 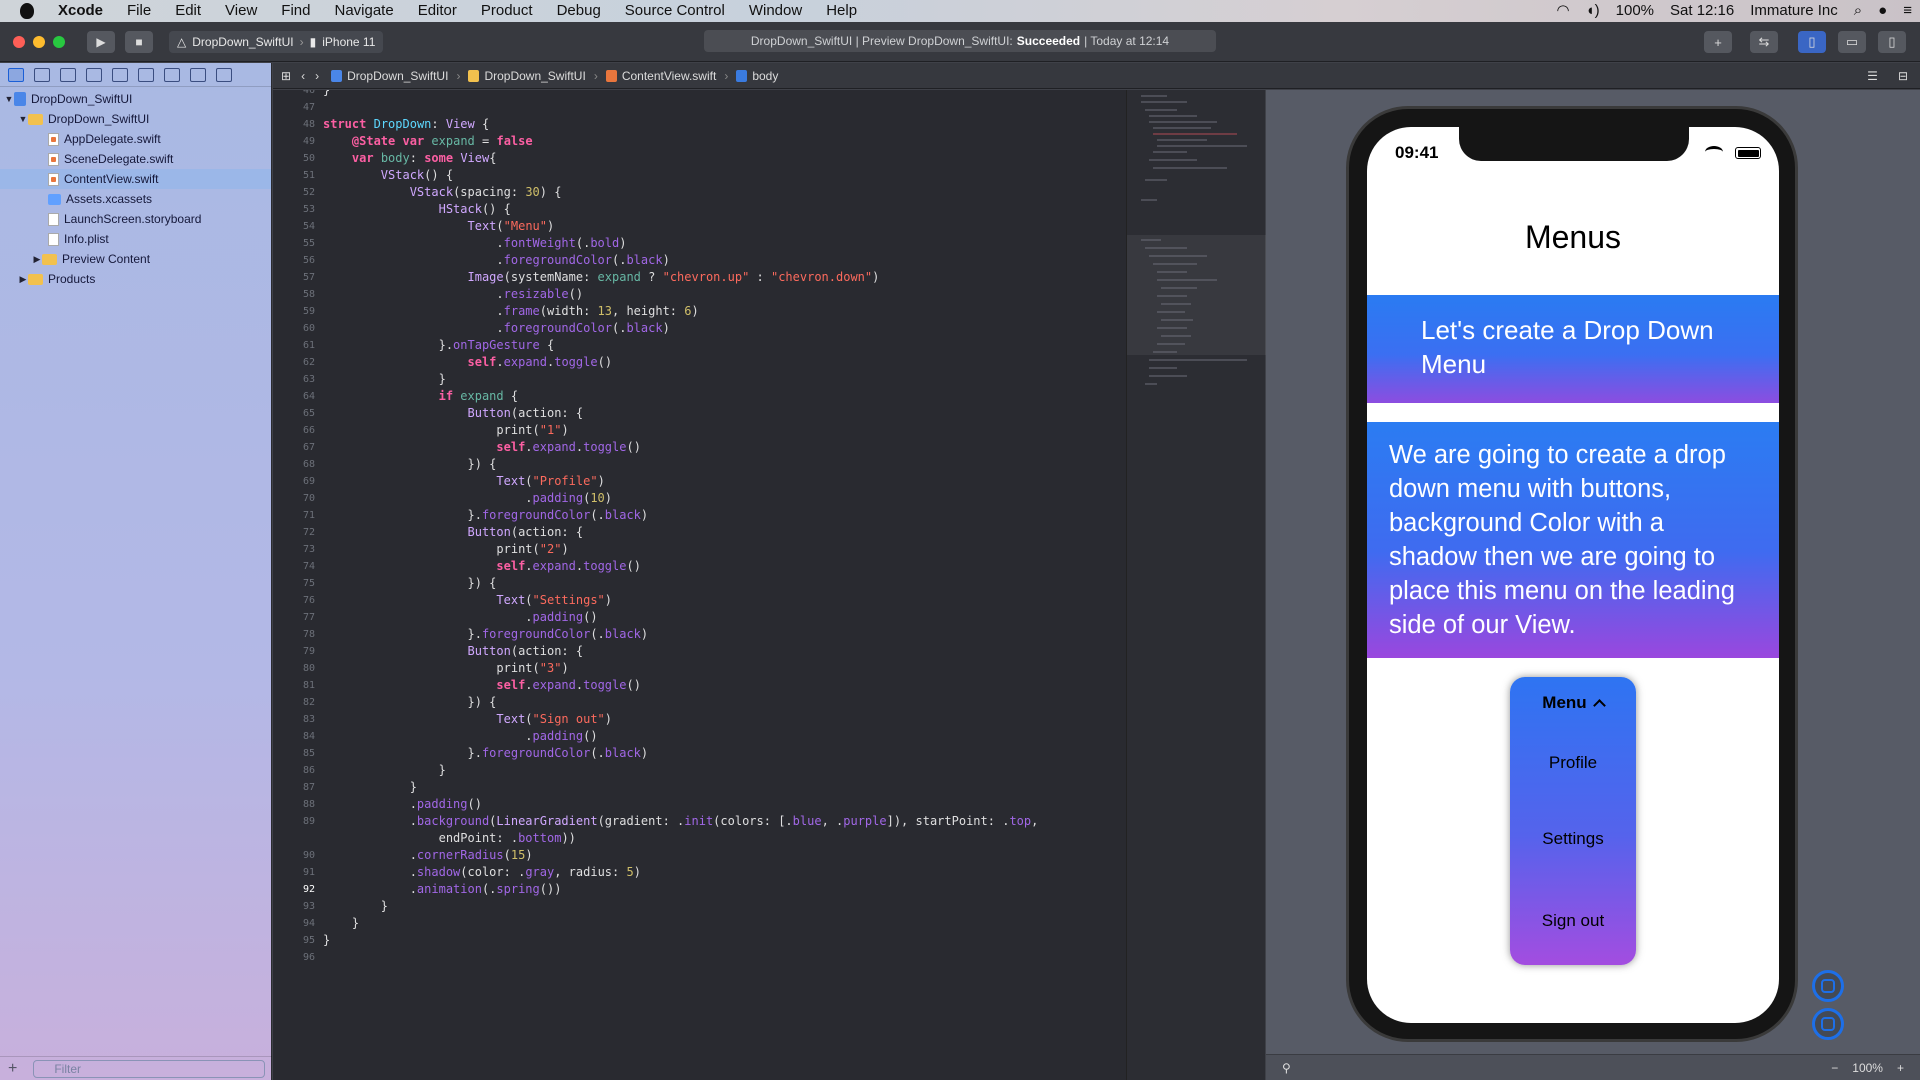 I want to click on code-line: Text("Settings"), so click(x=467, y=600).